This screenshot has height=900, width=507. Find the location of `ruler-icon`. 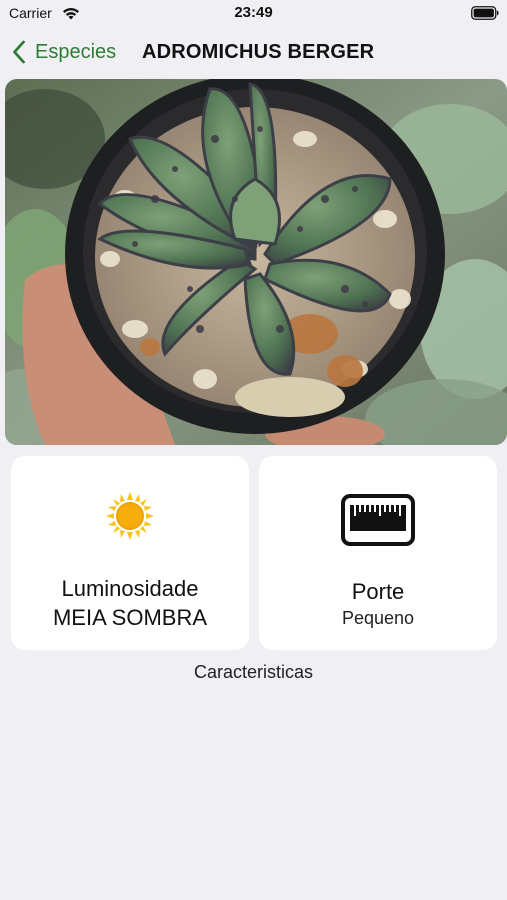

ruler-icon is located at coordinates (378, 520).